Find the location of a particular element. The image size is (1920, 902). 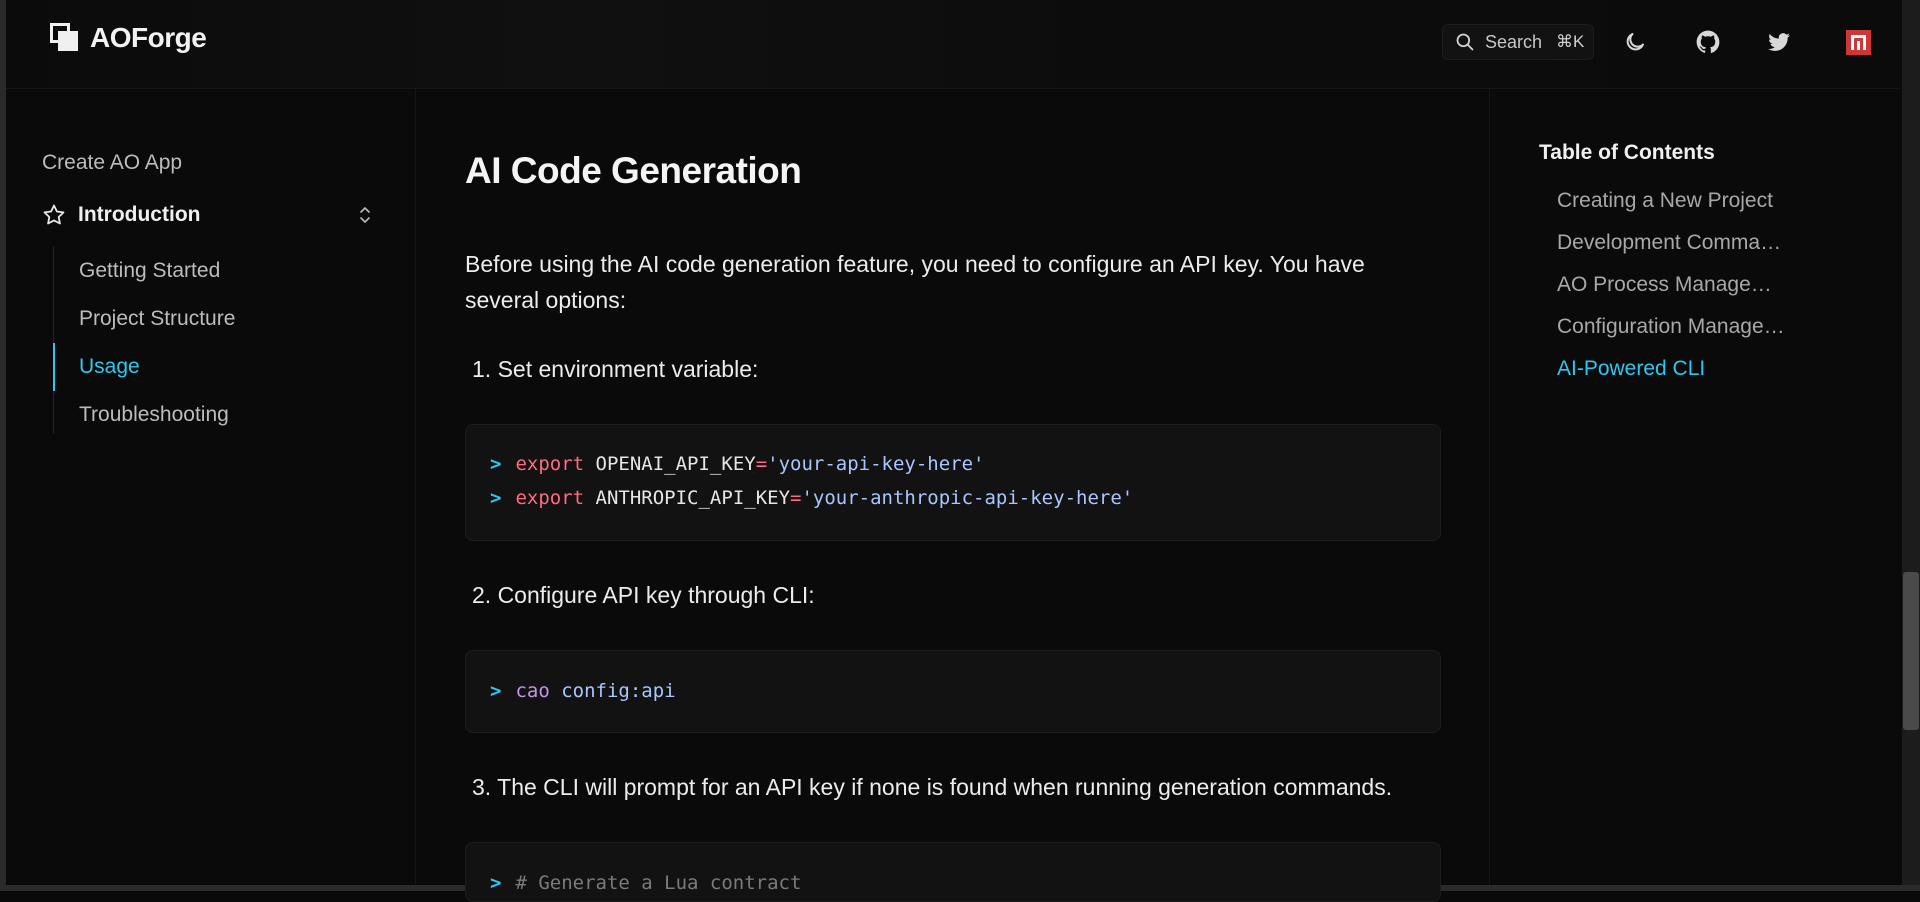

sidebar-item-getting-started: Getting Started is located at coordinates (149, 271).